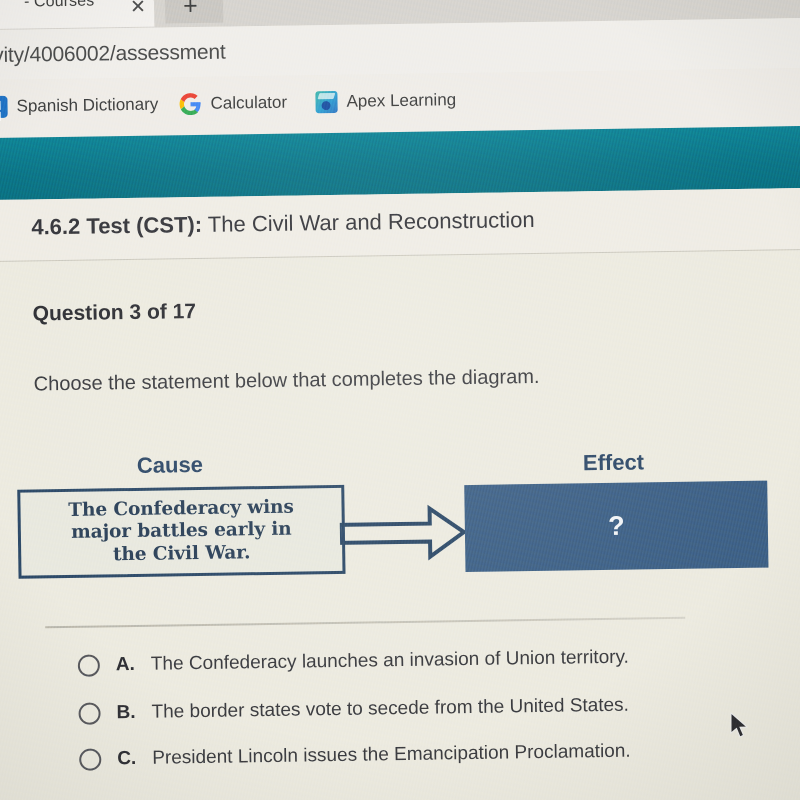 This screenshot has height=800, width=800. What do you see at coordinates (740, 728) in the screenshot?
I see `mouse-cursor` at bounding box center [740, 728].